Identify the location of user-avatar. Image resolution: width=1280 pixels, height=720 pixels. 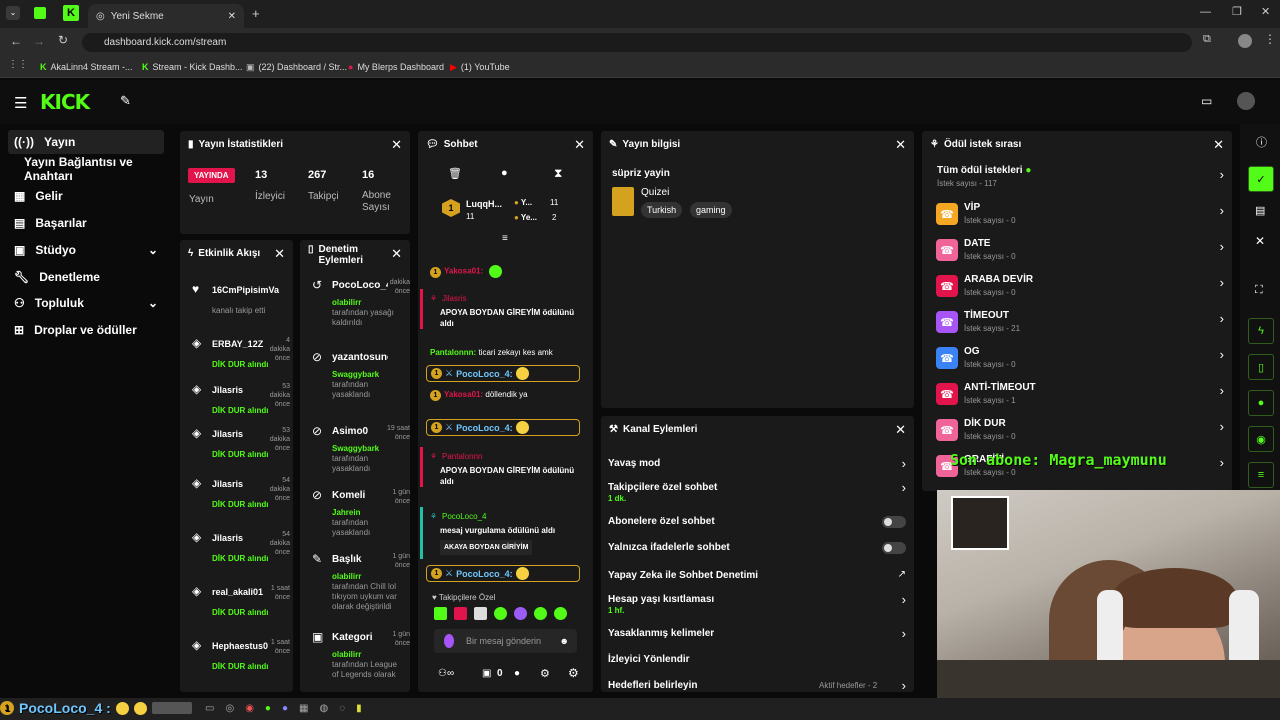
(1246, 101).